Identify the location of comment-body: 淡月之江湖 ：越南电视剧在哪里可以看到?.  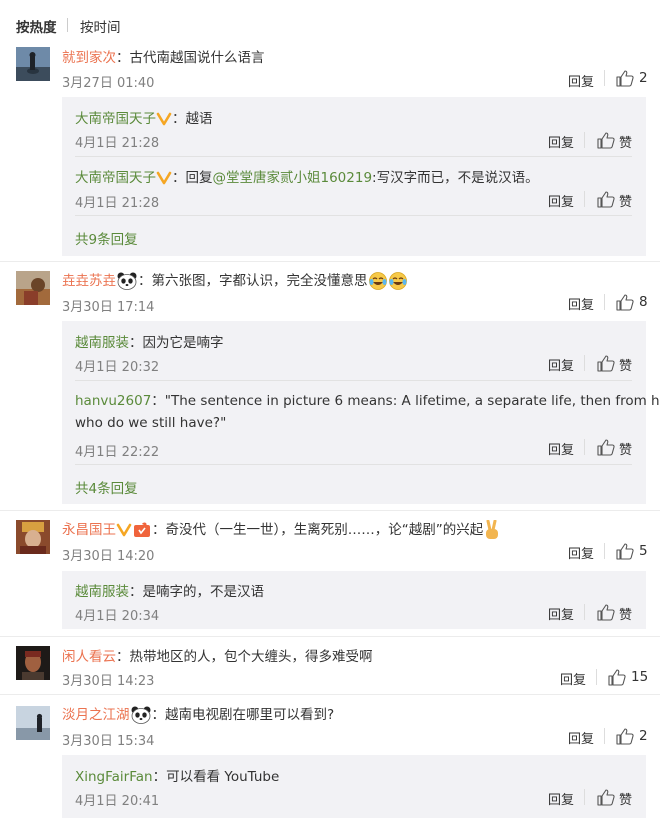
(198, 715).